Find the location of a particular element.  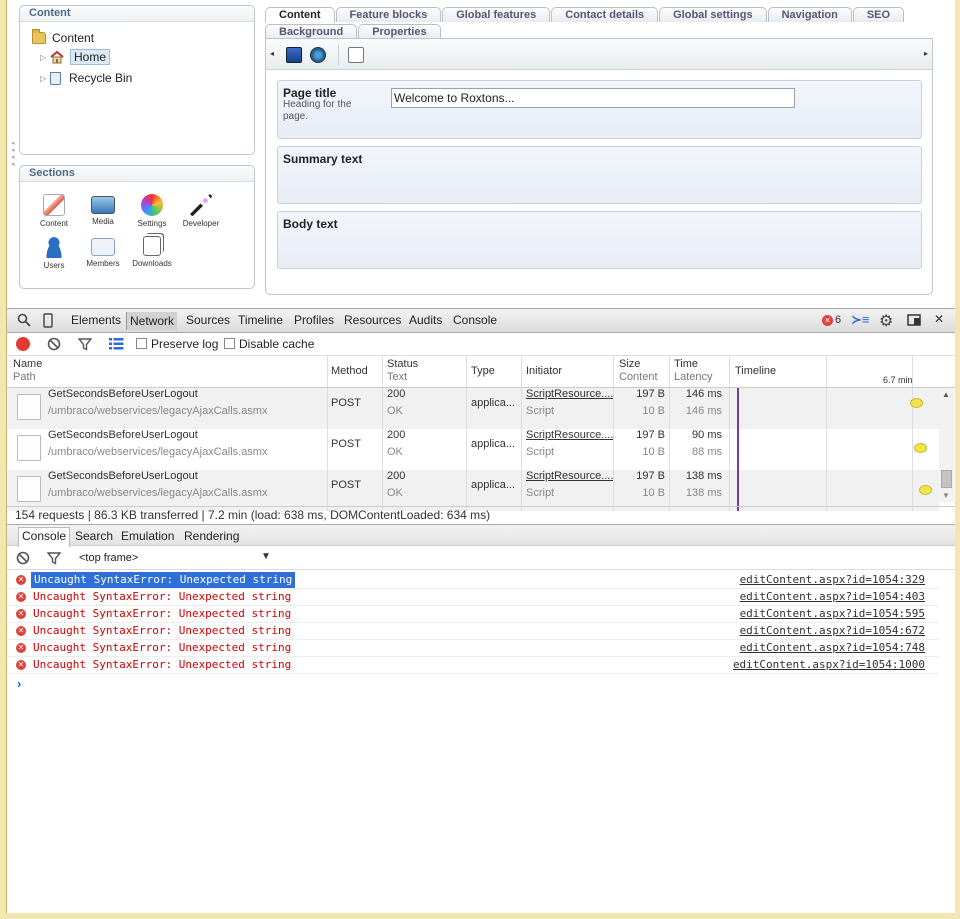

message-source-link: editContent.aspx?id=1054:595 is located at coordinates (832, 614).